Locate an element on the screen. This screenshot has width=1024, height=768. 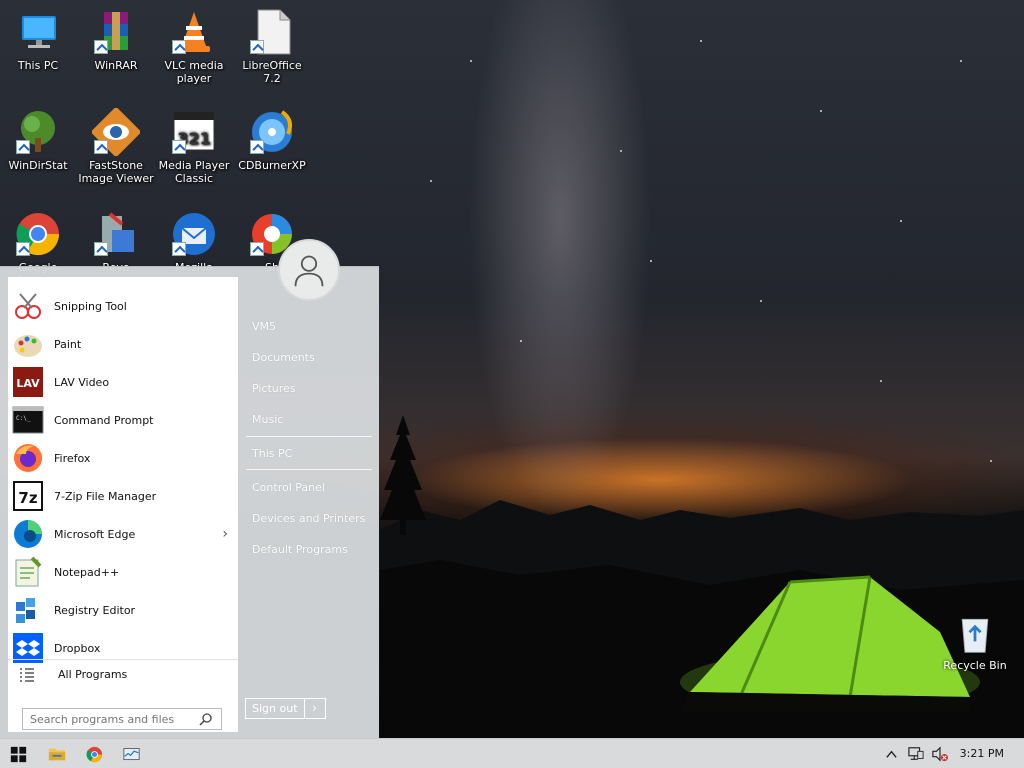
desktop-icon-label: CDBurnerXP is located at coordinates (272, 165).